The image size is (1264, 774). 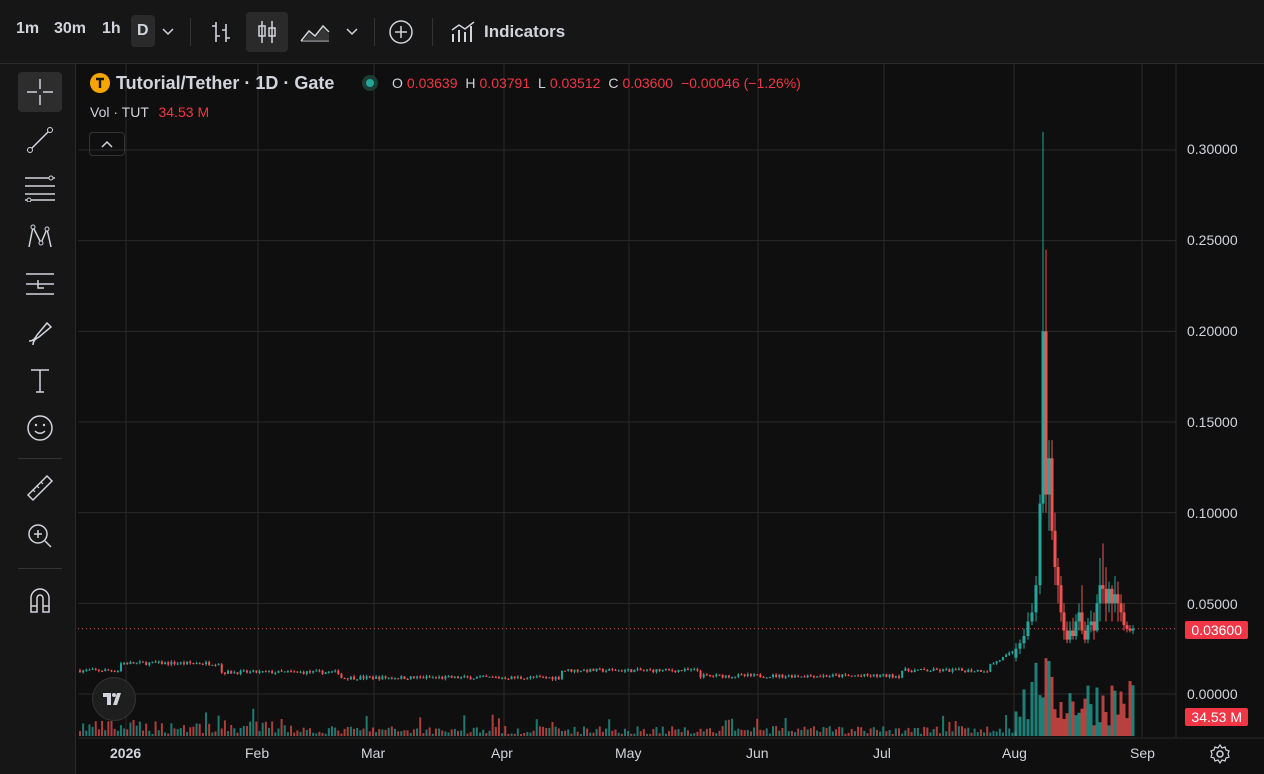 What do you see at coordinates (114, 699) in the screenshot?
I see `tradingview-logo` at bounding box center [114, 699].